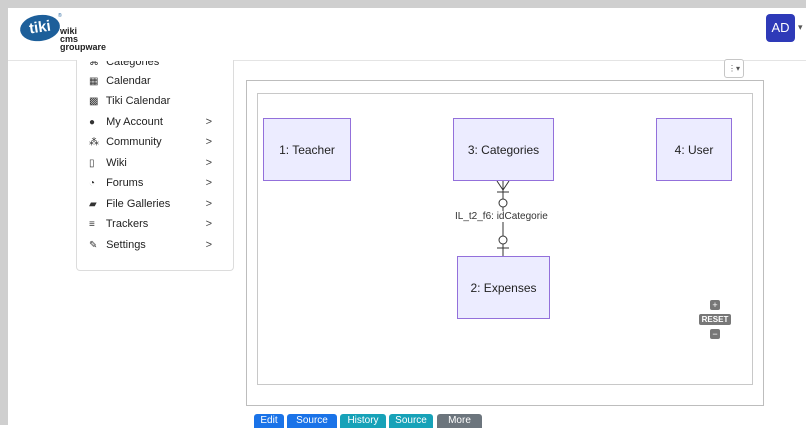  I want to click on edit-button: Edit, so click(269, 421).